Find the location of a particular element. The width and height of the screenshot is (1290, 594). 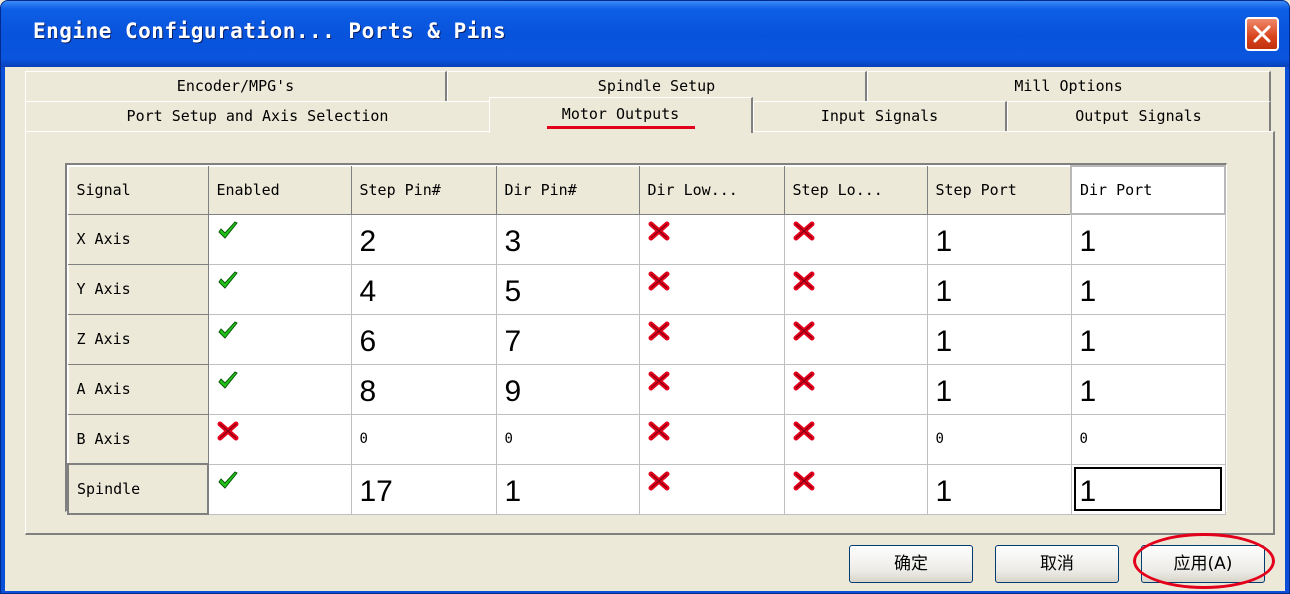

tab-label: Input Signals is located at coordinates (879, 116).